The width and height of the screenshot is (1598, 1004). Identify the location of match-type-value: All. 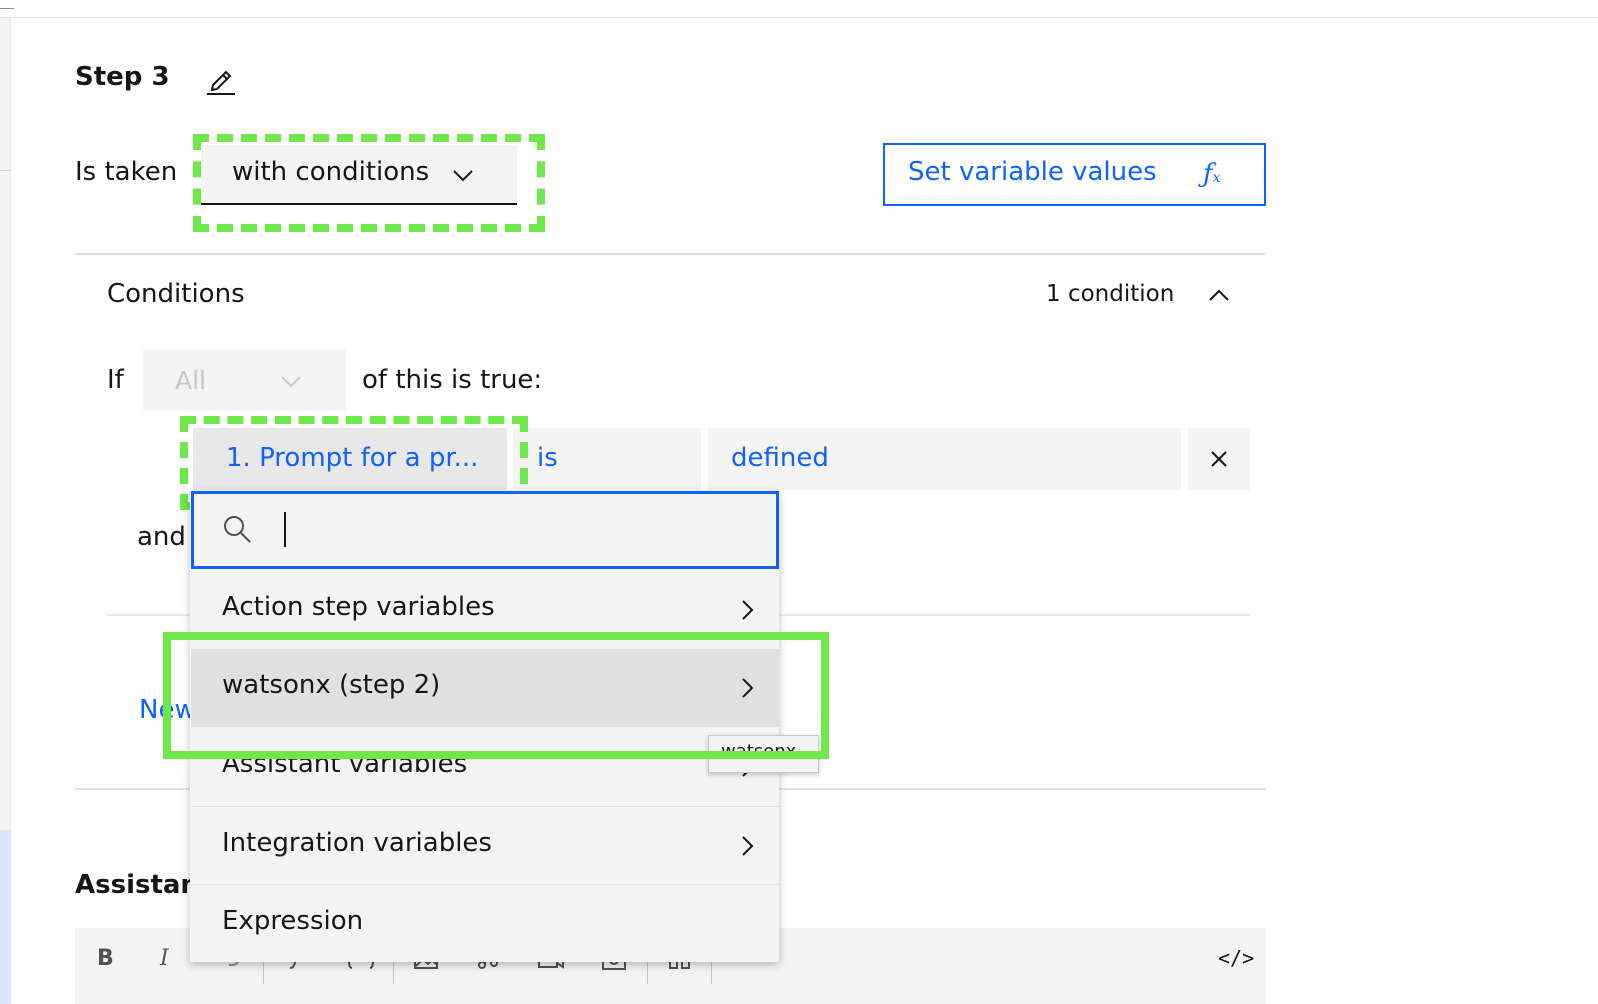
(190, 380).